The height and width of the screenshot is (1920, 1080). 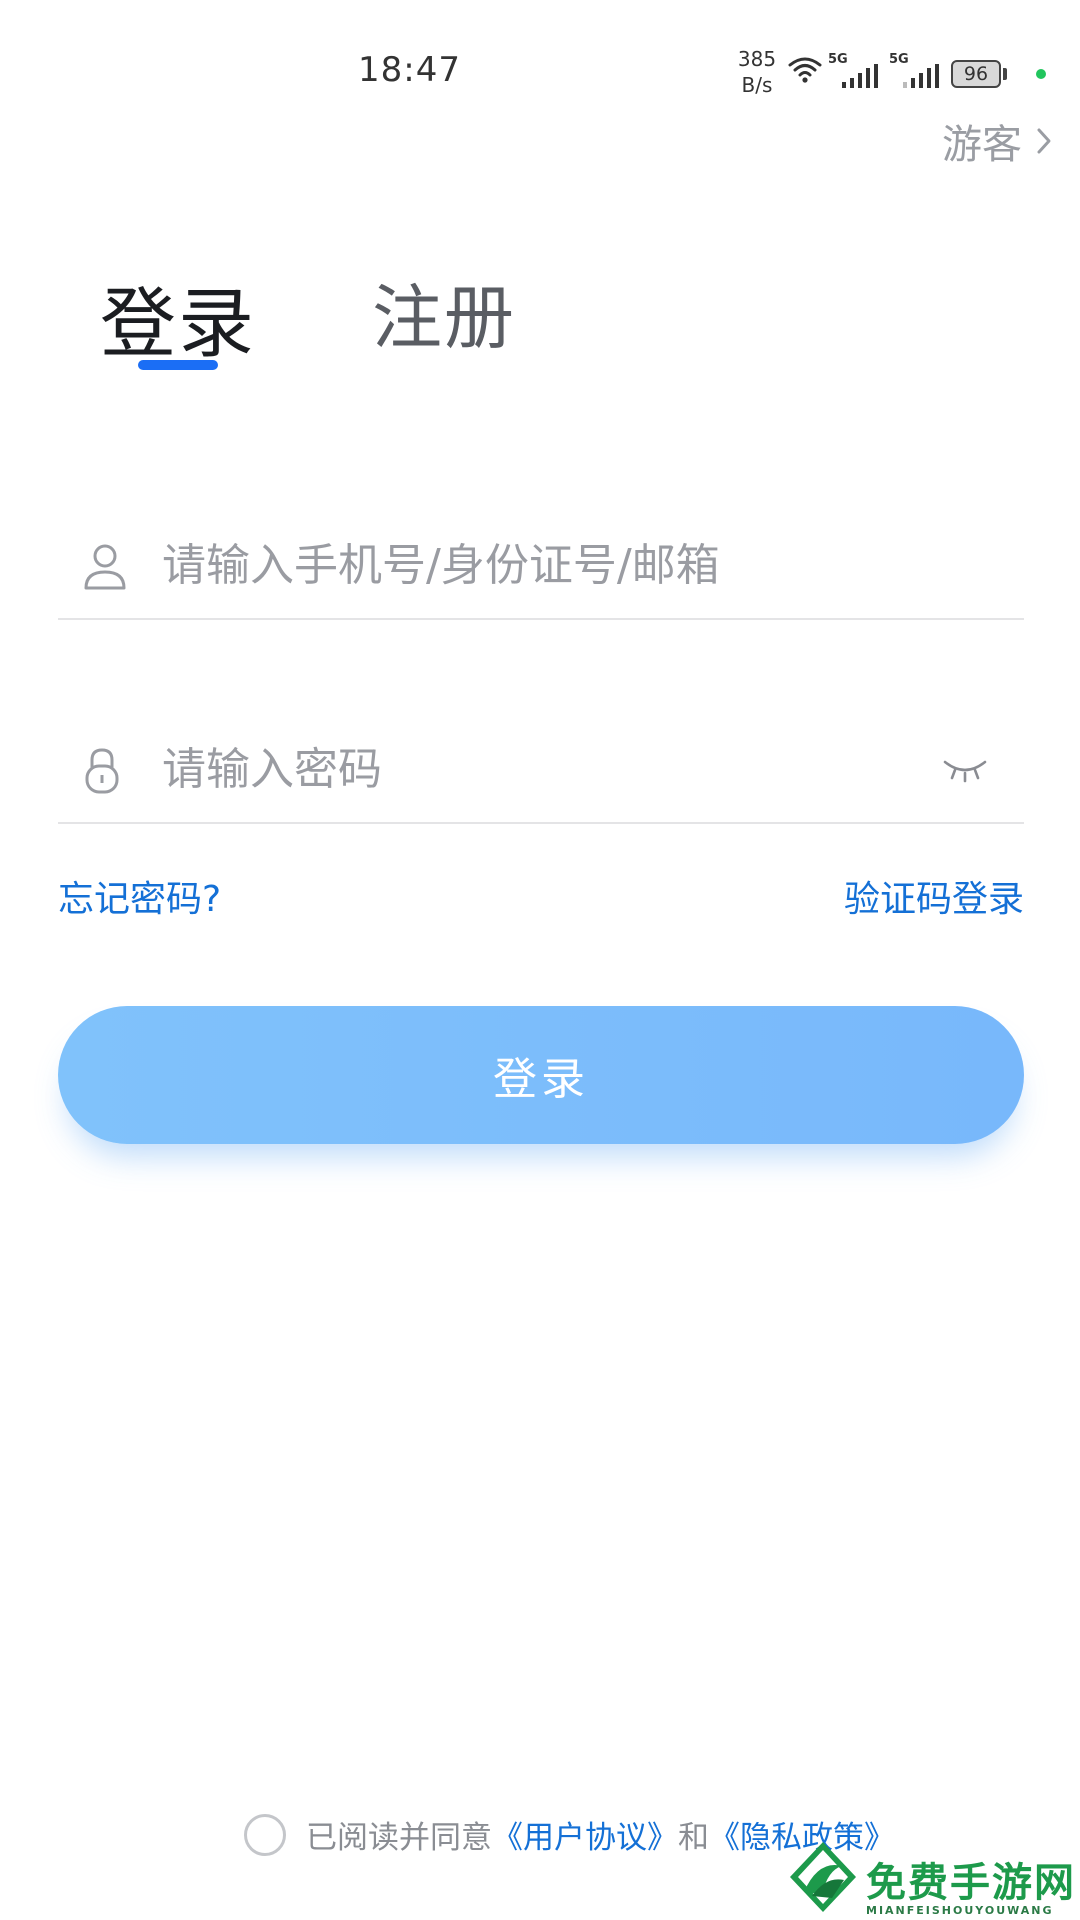 I want to click on user-icon, so click(x=105, y=567).